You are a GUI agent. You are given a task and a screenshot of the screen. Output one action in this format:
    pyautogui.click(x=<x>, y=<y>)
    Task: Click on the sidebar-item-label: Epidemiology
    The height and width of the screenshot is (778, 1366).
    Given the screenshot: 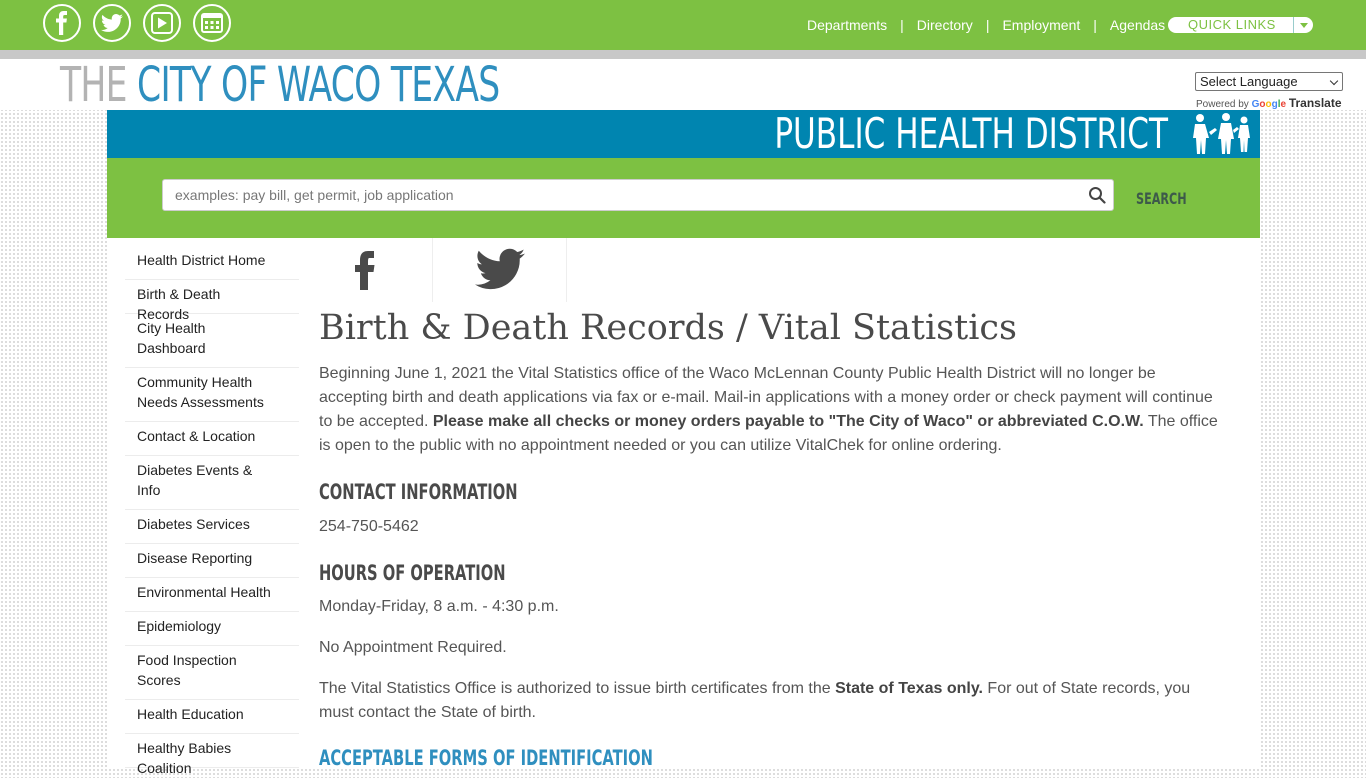 What is the action you would take?
    pyautogui.click(x=179, y=626)
    